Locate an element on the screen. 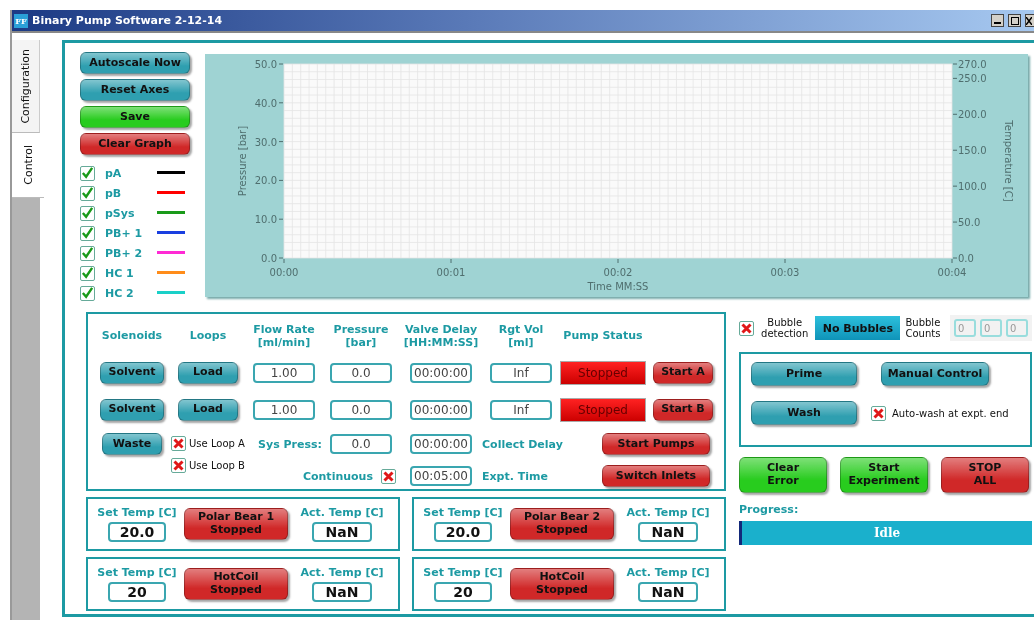 Image resolution: width=1034 pixels, height=620 pixels. checkbox-label: Bubble detection is located at coordinates (785, 328).